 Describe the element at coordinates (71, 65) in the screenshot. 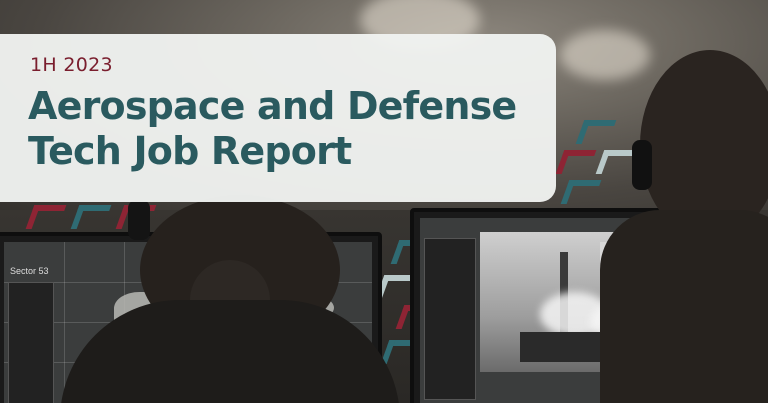

I see `report-period: 1H 2023` at that location.